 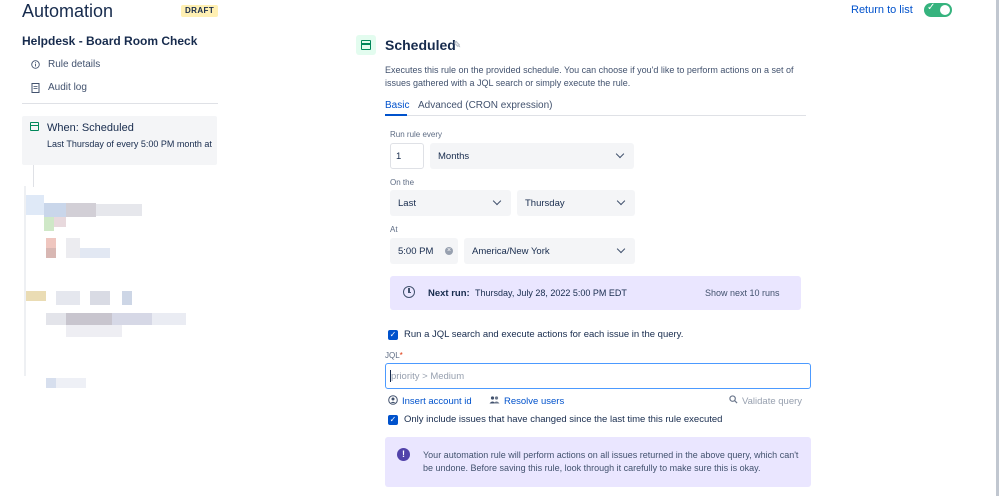 I want to click on toggle-knob, so click(x=945, y=10).